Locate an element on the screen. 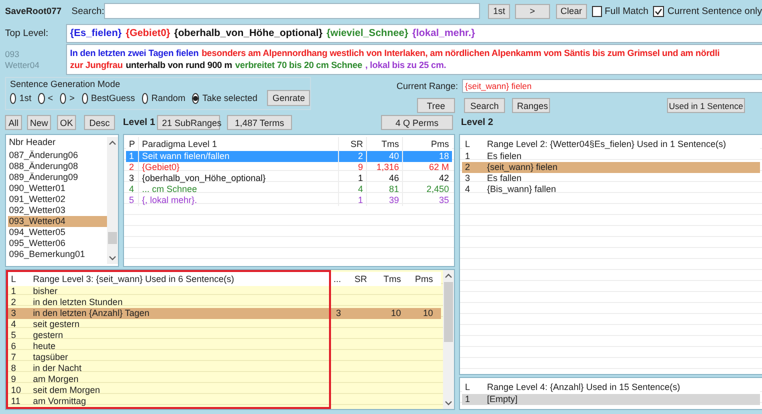 Image resolution: width=762 pixels, height=414 pixels. checkbox-label: Current Sentence only is located at coordinates (714, 11).